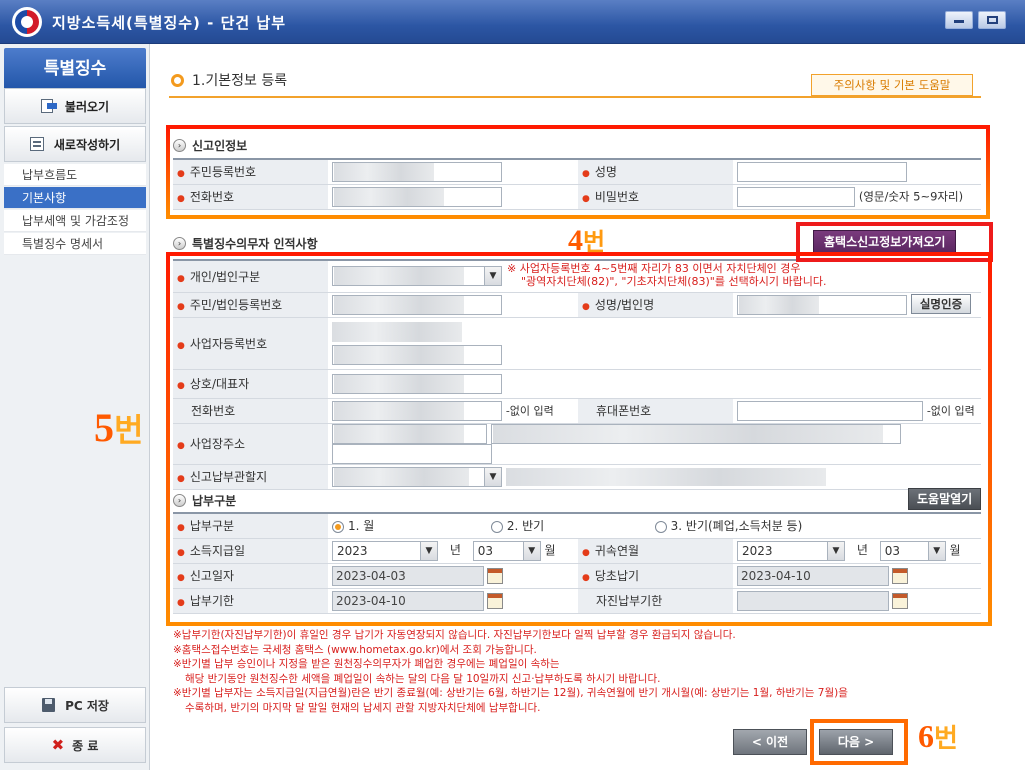 Image resolution: width=1025 pixels, height=770 pixels. What do you see at coordinates (938, 736) in the screenshot?
I see `annotation-label-6: 6번` at bounding box center [938, 736].